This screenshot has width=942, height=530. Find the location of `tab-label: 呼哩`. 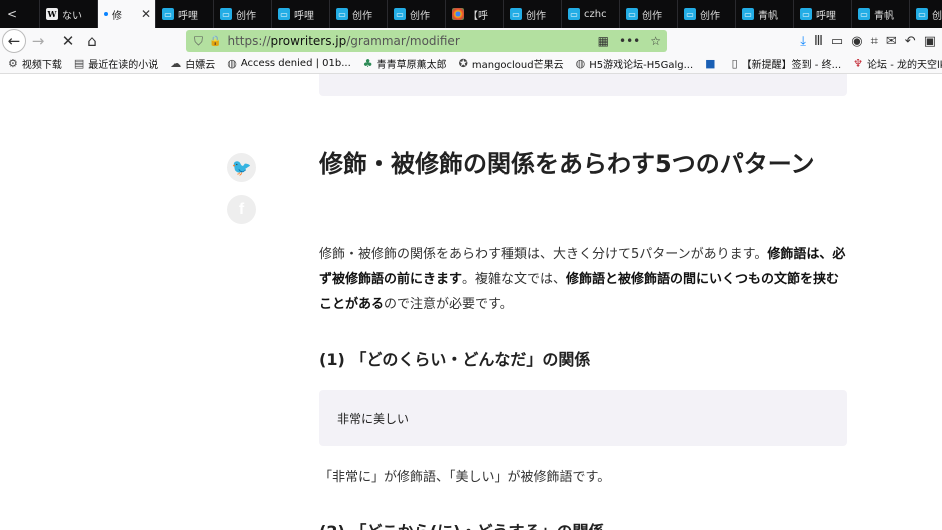

tab-label: 呼哩 is located at coordinates (188, 16).